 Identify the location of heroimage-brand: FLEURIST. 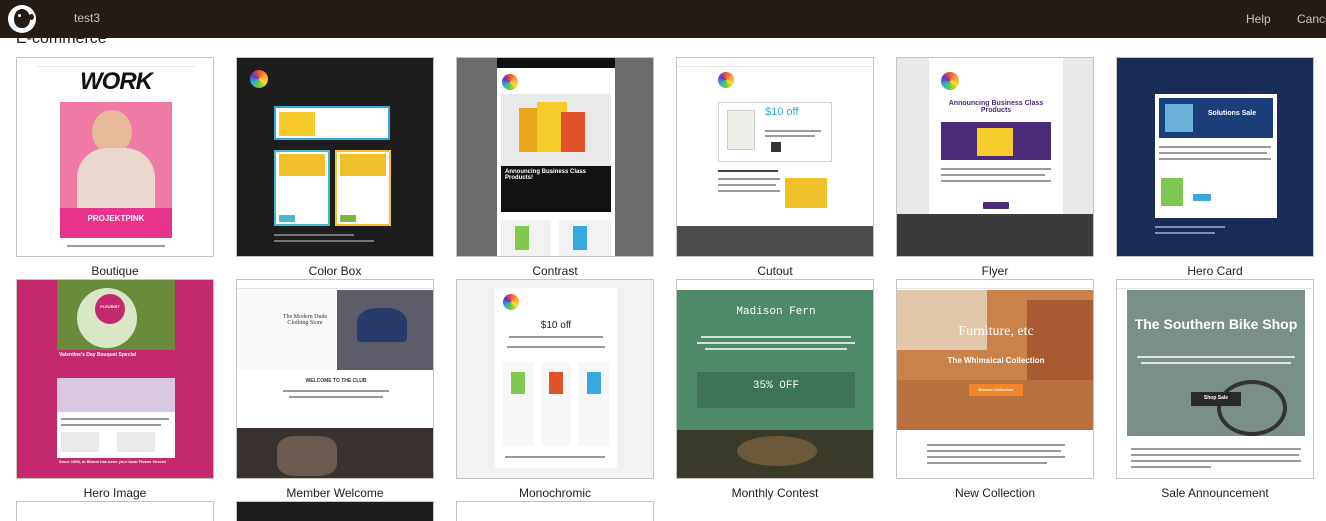
(110, 306).